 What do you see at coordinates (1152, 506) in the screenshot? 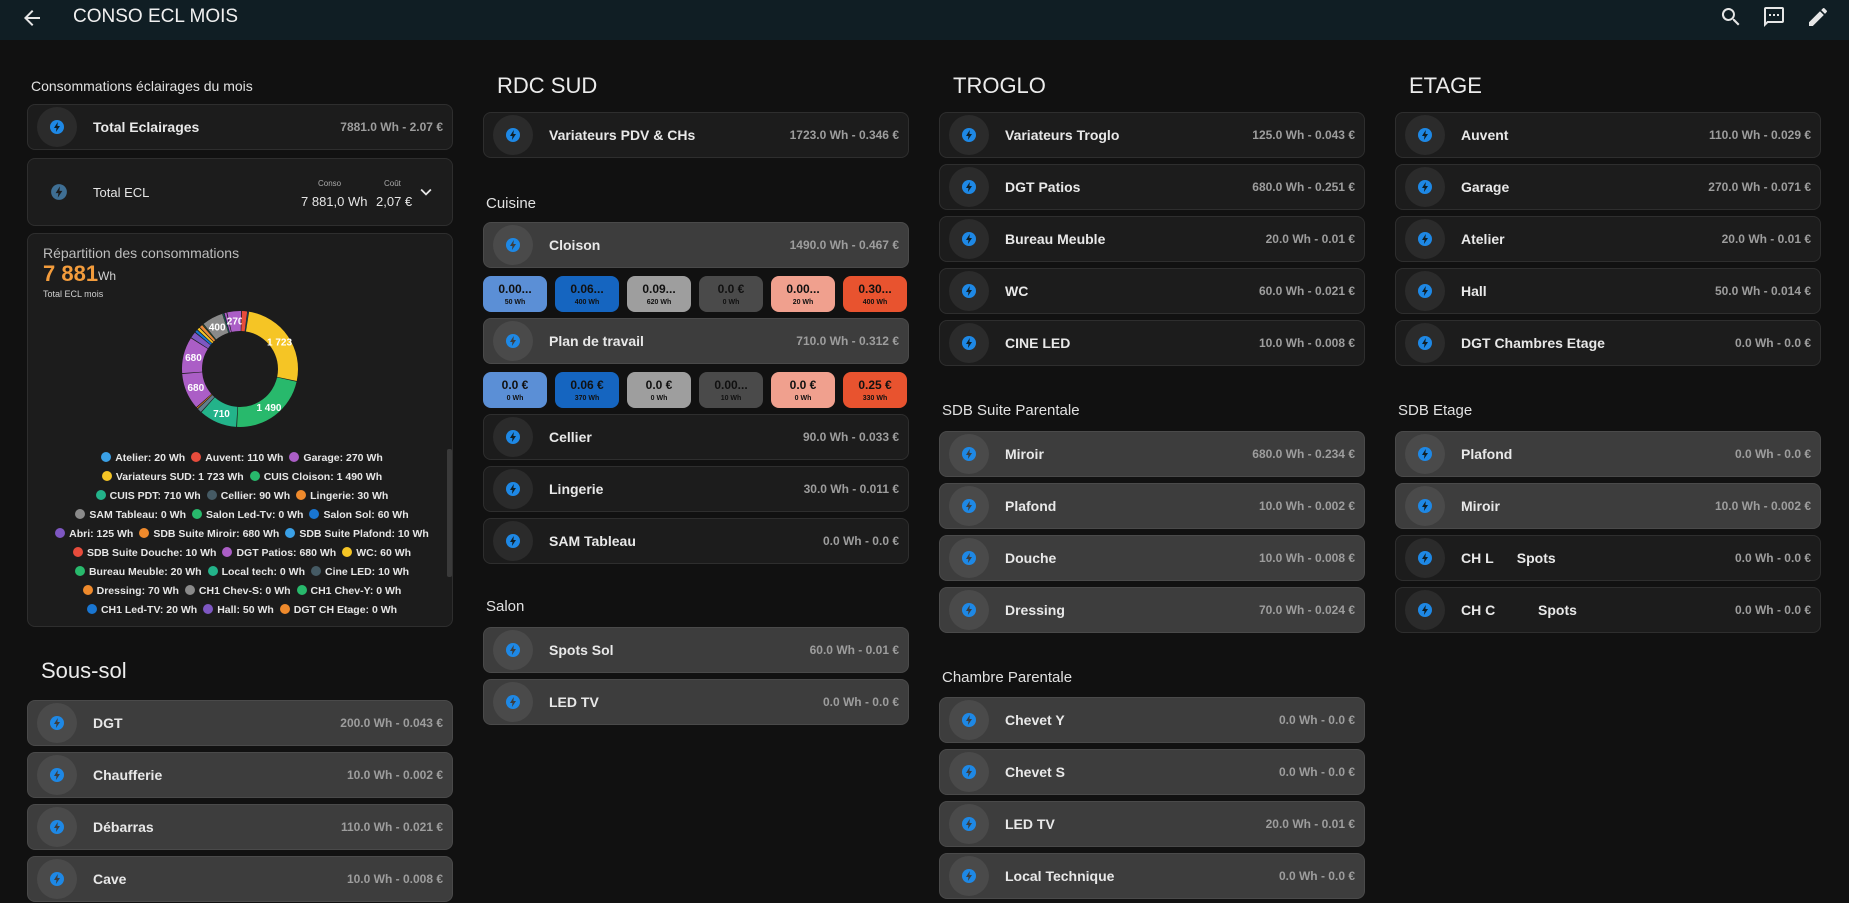
I see `plafond-row: Plafond 10.0 Wh - 0.002 €` at bounding box center [1152, 506].